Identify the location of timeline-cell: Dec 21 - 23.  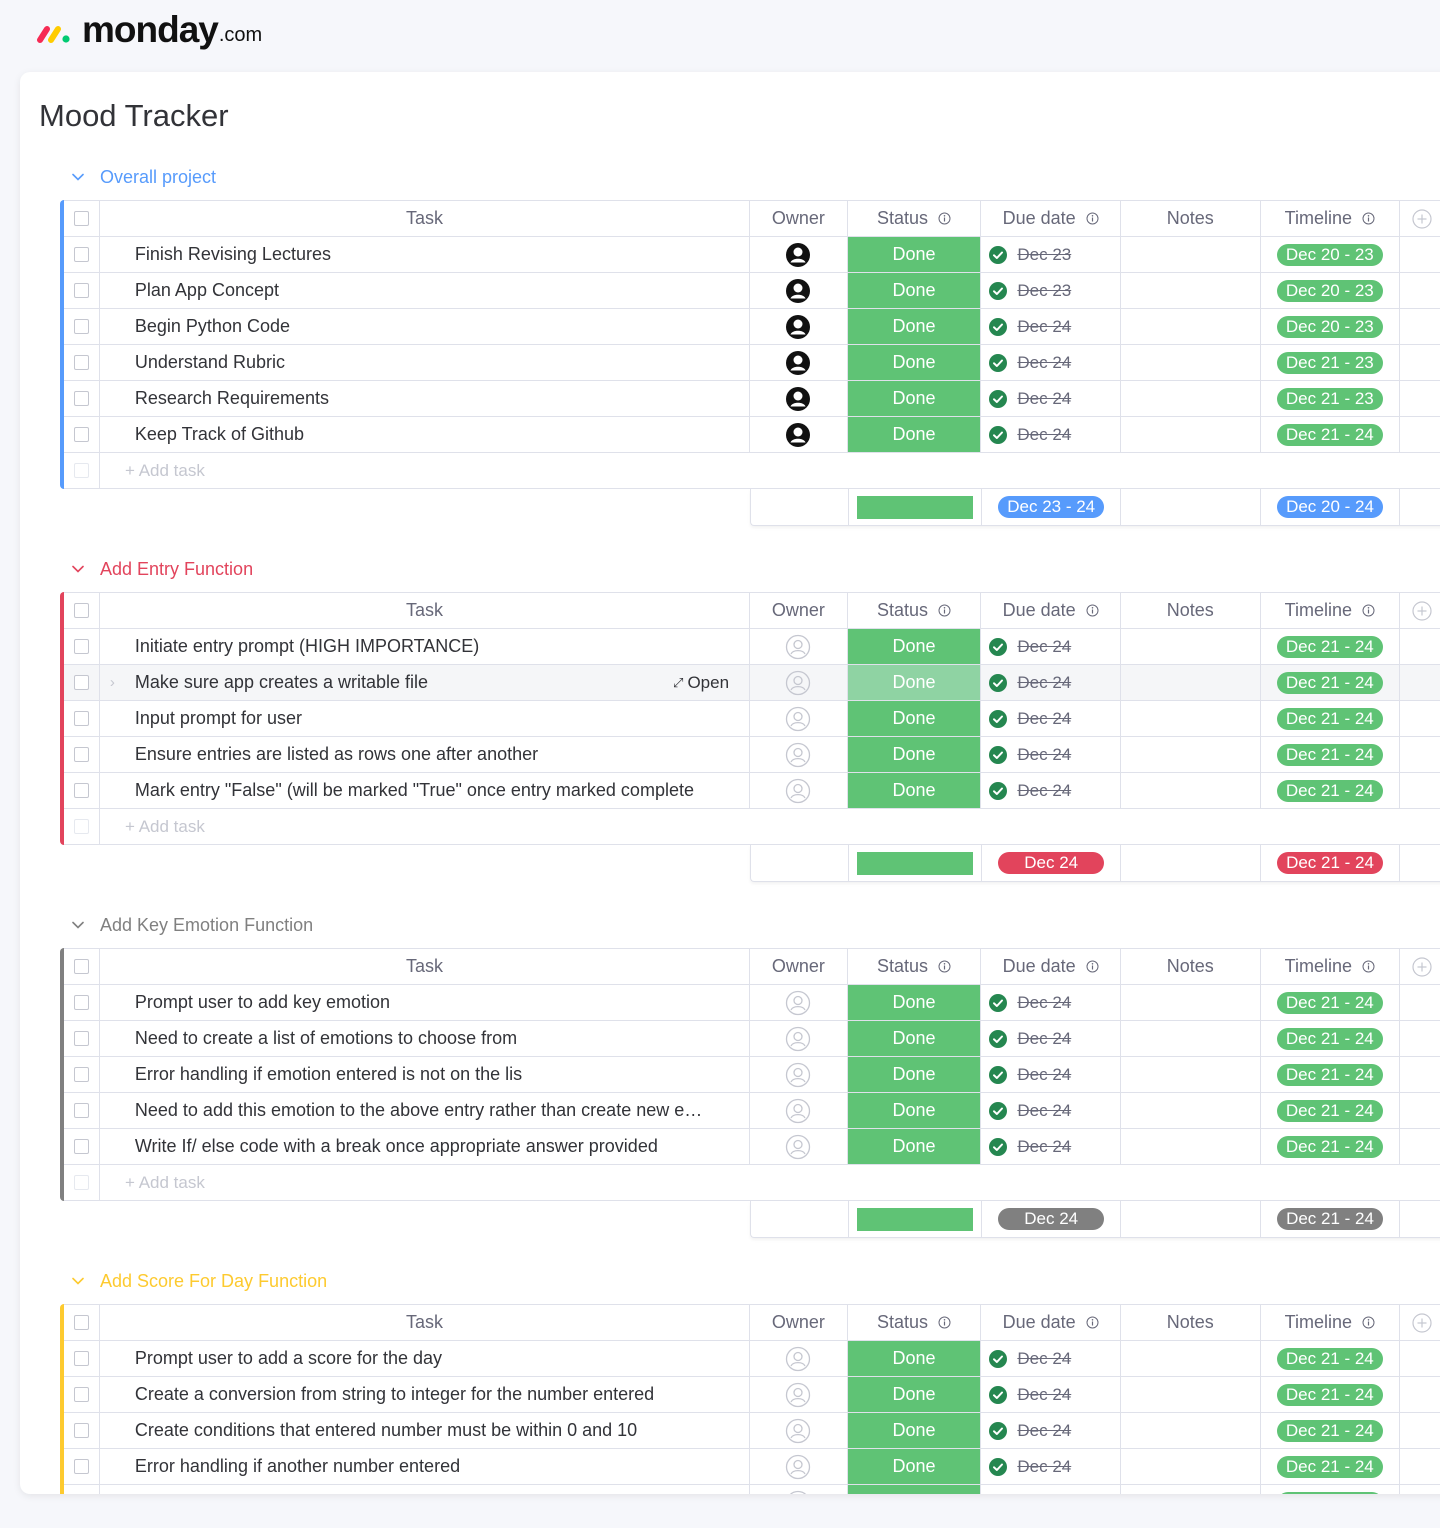
(1331, 362).